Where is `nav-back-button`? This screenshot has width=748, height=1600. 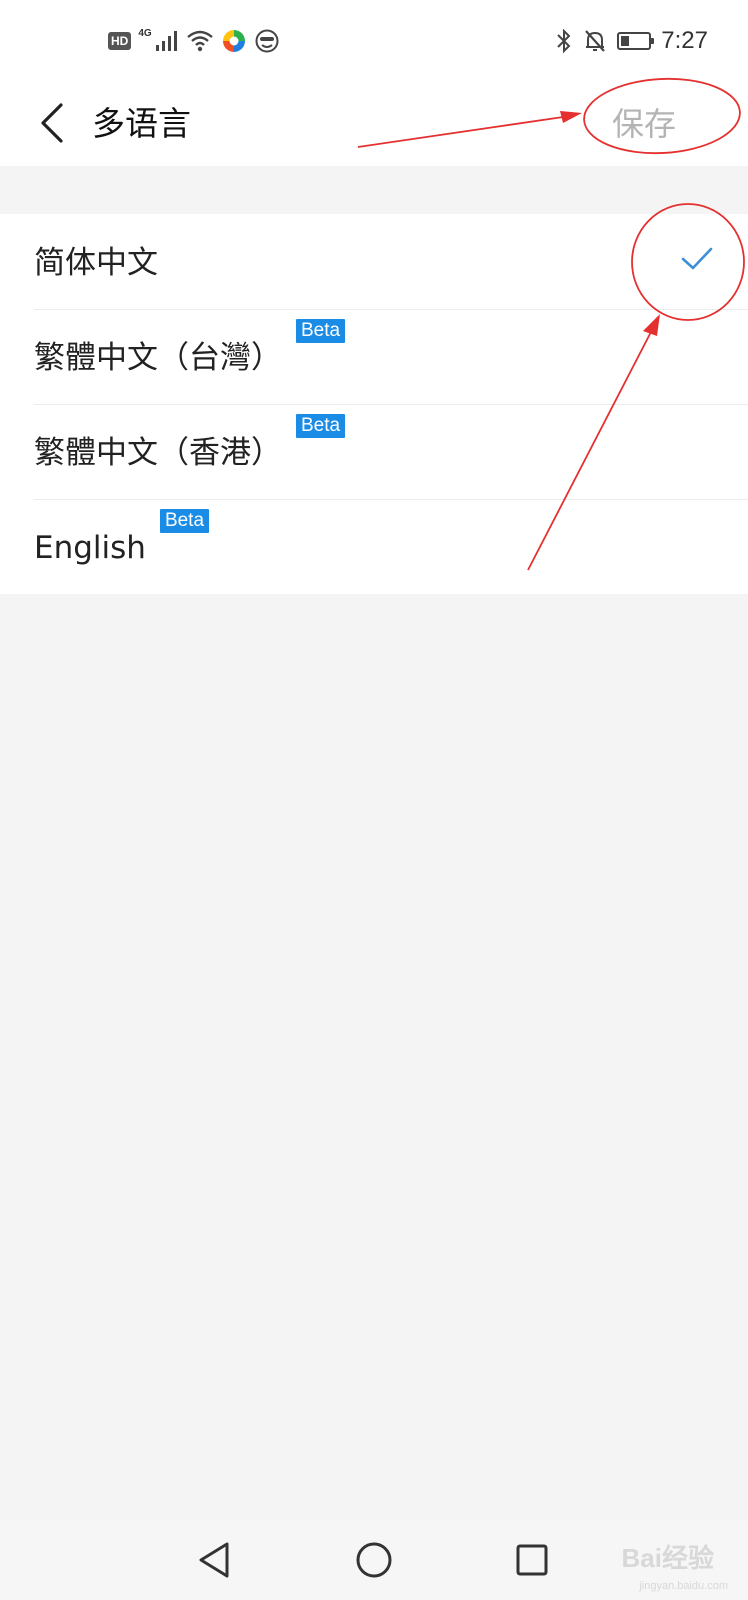
nav-back-button is located at coordinates (214, 1560).